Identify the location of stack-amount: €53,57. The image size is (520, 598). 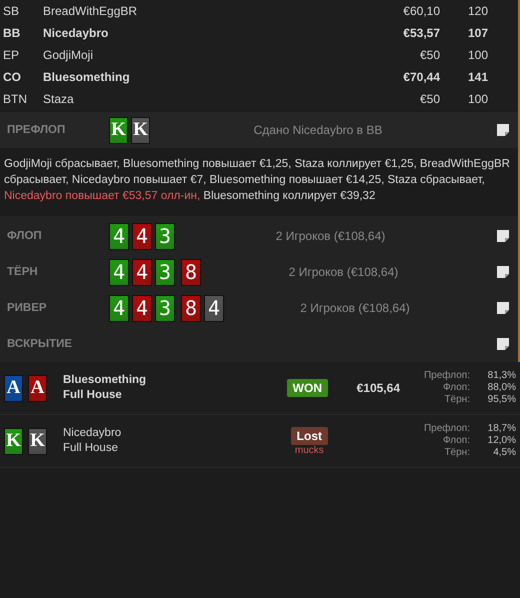
(421, 33).